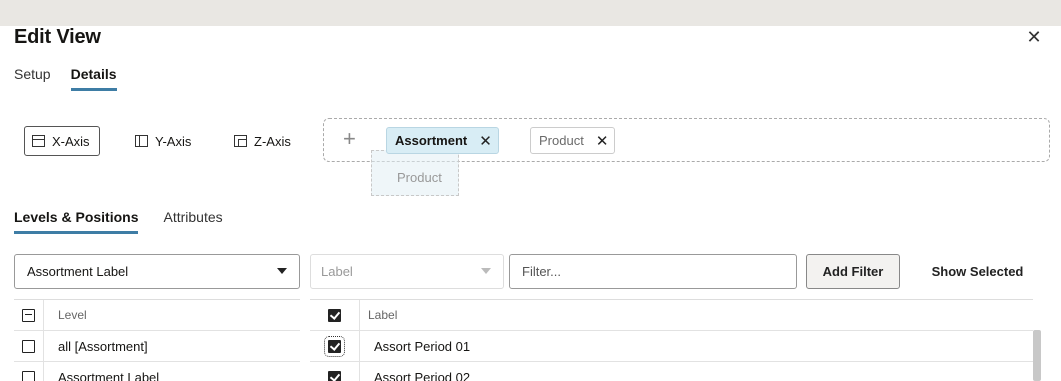 This screenshot has height=381, width=1061. I want to click on chip-label: Assortment, so click(431, 140).